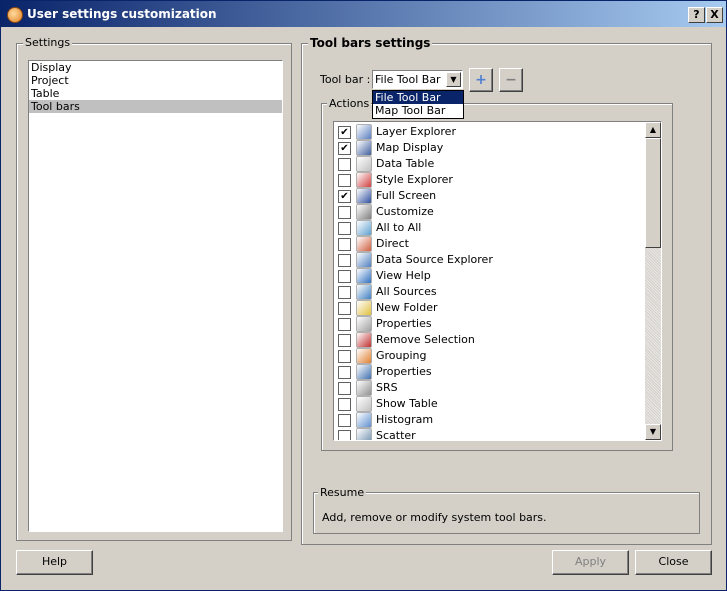 The width and height of the screenshot is (727, 591). What do you see at coordinates (364, 132) in the screenshot?
I see `layer-explorer-icon` at bounding box center [364, 132].